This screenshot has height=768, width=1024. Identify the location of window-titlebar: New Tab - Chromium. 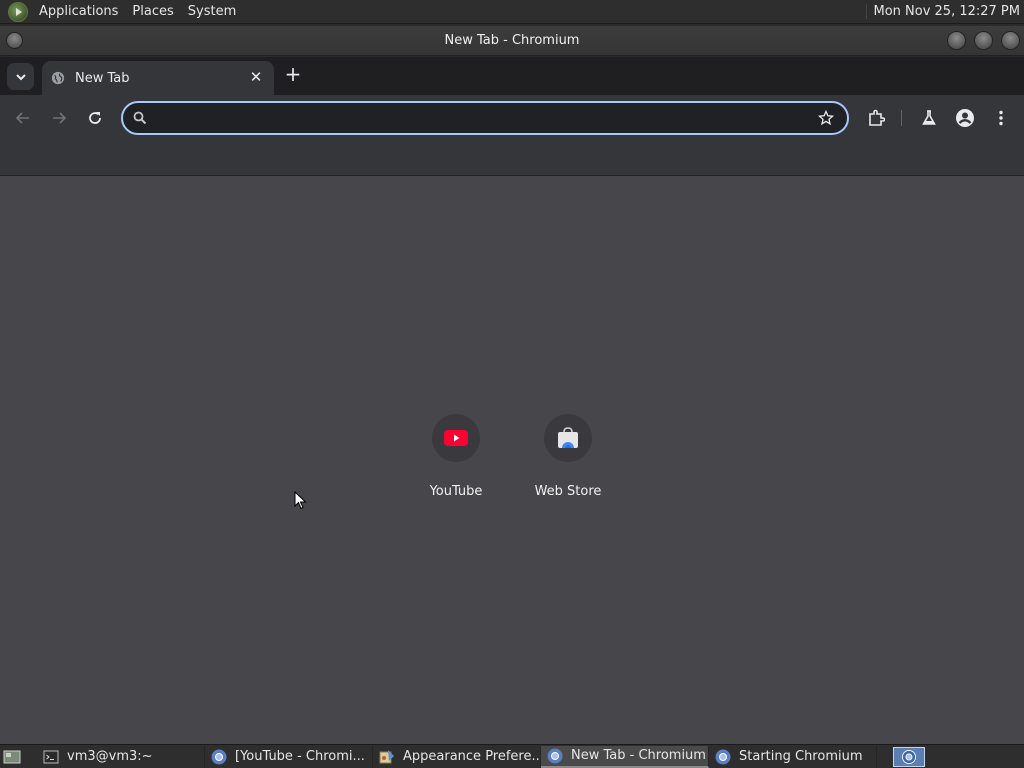
(512, 41).